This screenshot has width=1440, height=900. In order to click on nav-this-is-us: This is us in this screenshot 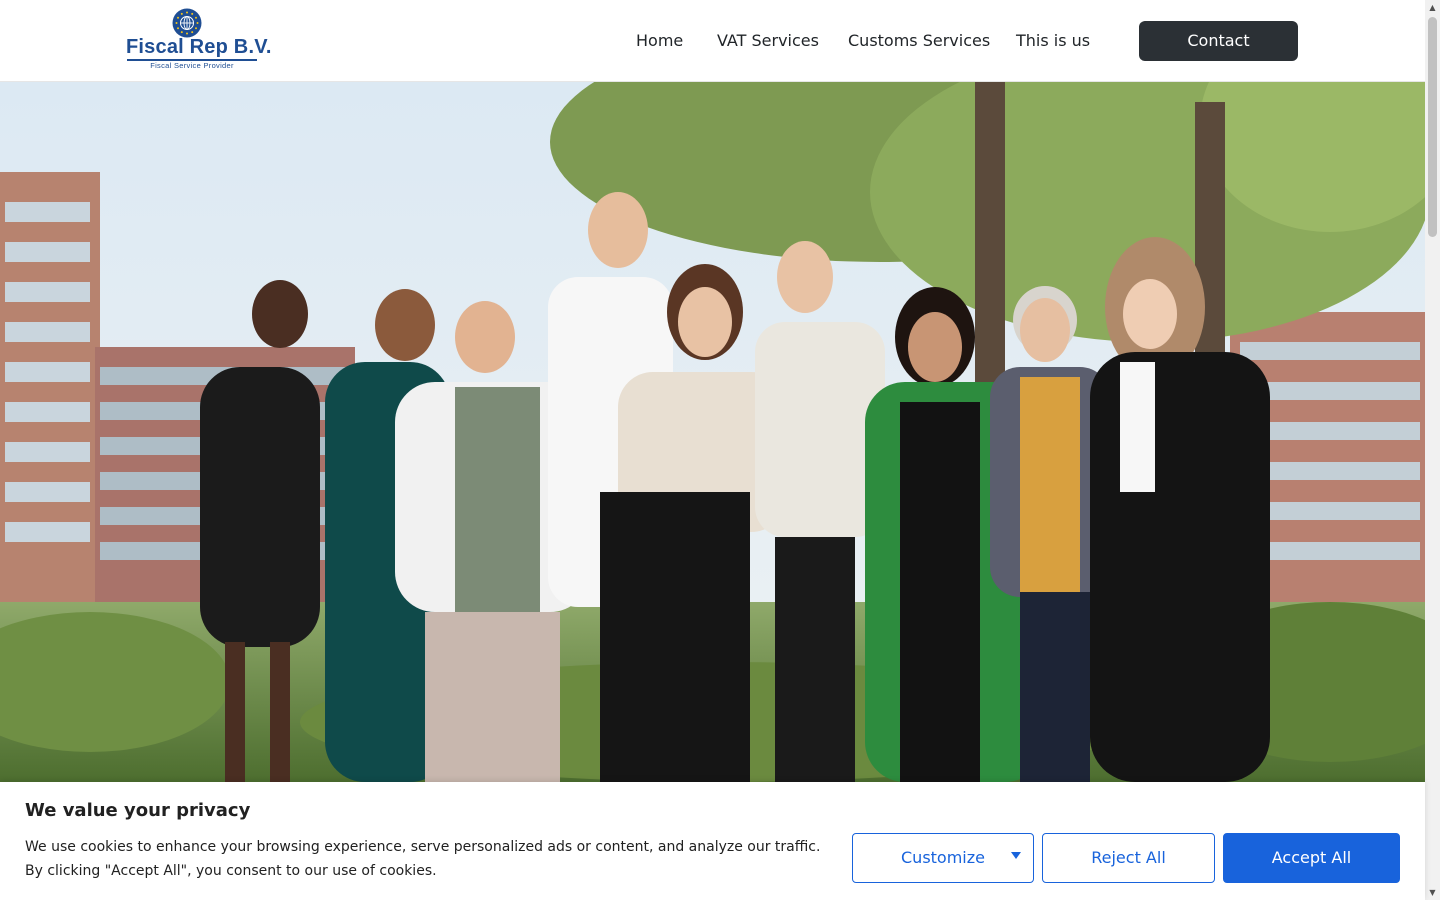, I will do `click(1053, 41)`.